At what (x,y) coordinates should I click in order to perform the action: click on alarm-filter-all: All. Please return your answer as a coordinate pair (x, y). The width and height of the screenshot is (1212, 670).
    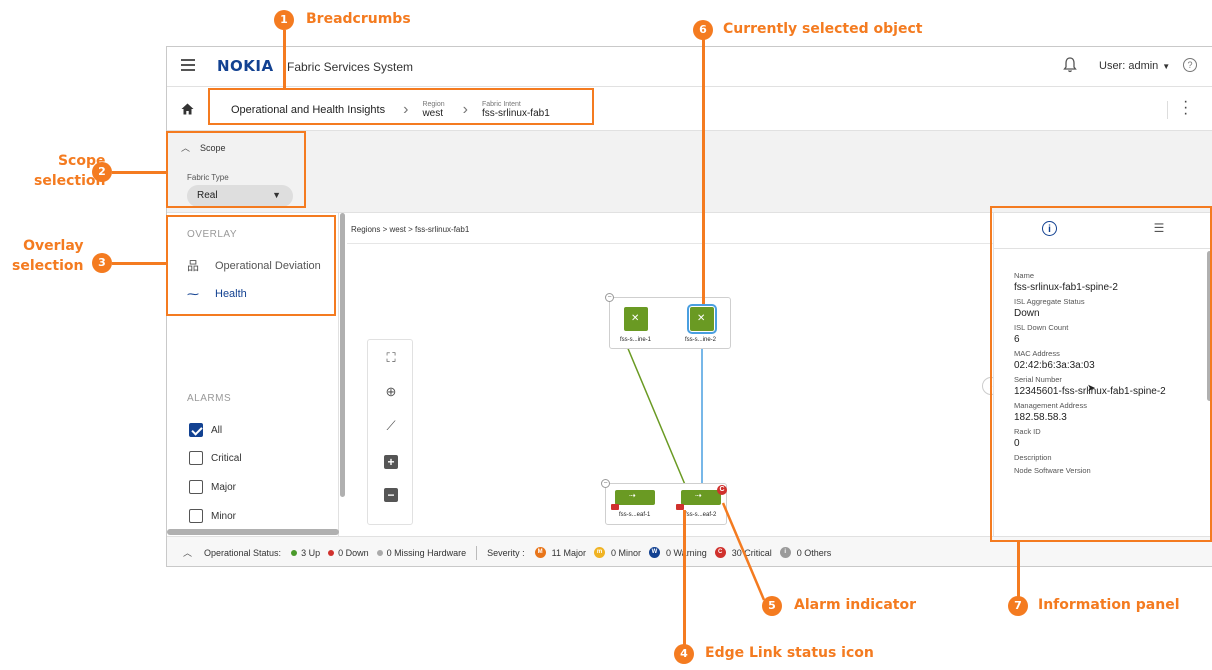
    Looking at the image, I should click on (205, 430).